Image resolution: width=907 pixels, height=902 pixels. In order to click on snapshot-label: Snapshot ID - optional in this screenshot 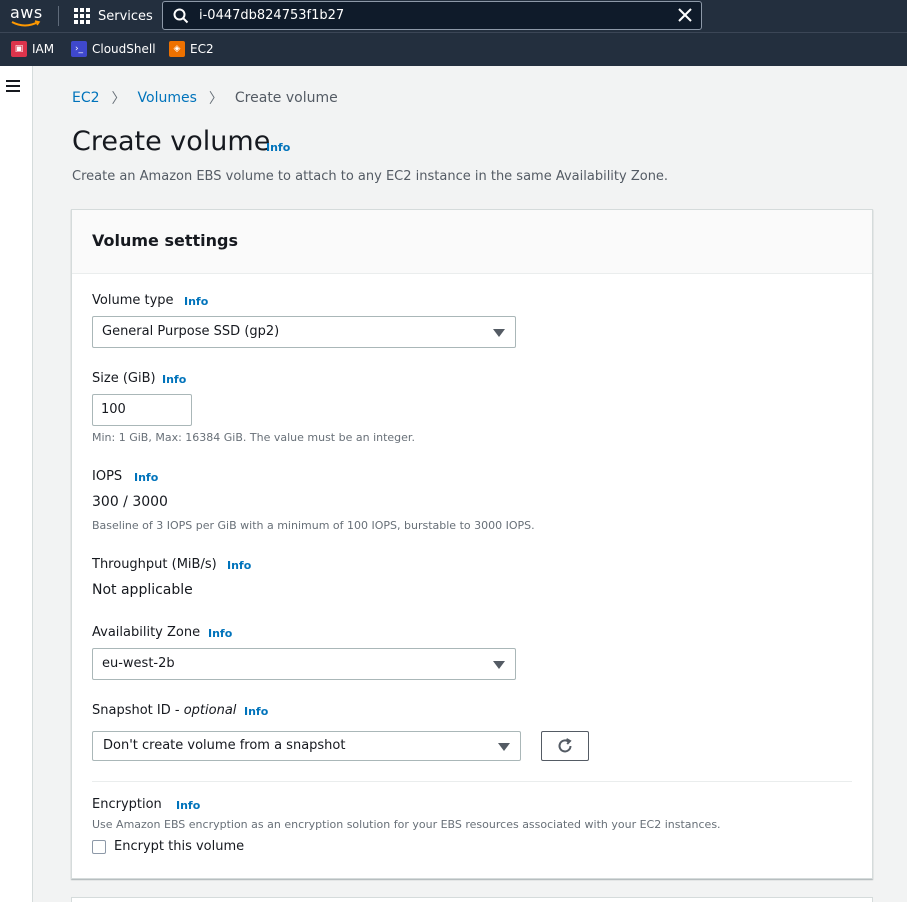, I will do `click(164, 710)`.